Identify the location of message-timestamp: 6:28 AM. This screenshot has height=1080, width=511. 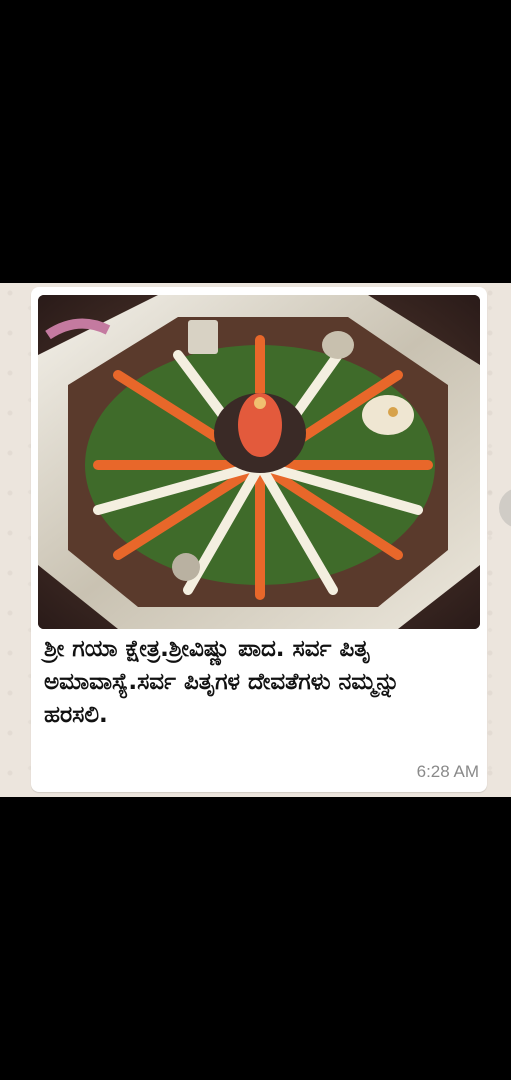
(447, 771).